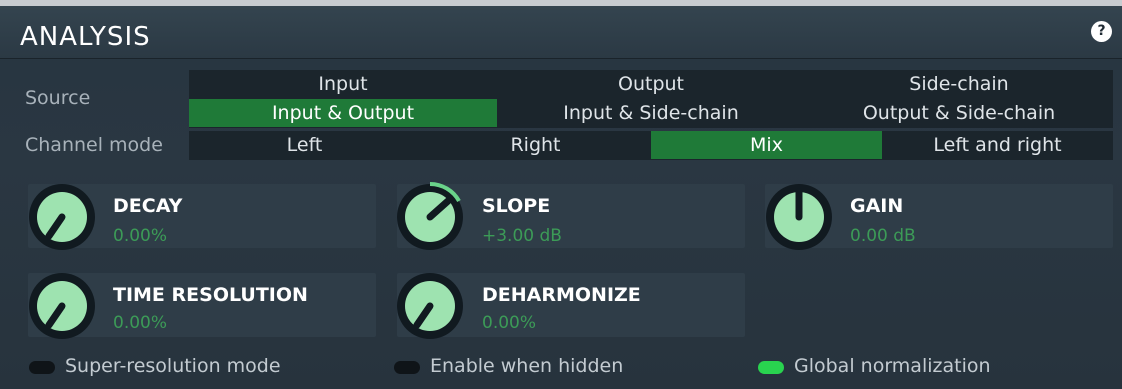  I want to click on channel-option-left: Left, so click(304, 145).